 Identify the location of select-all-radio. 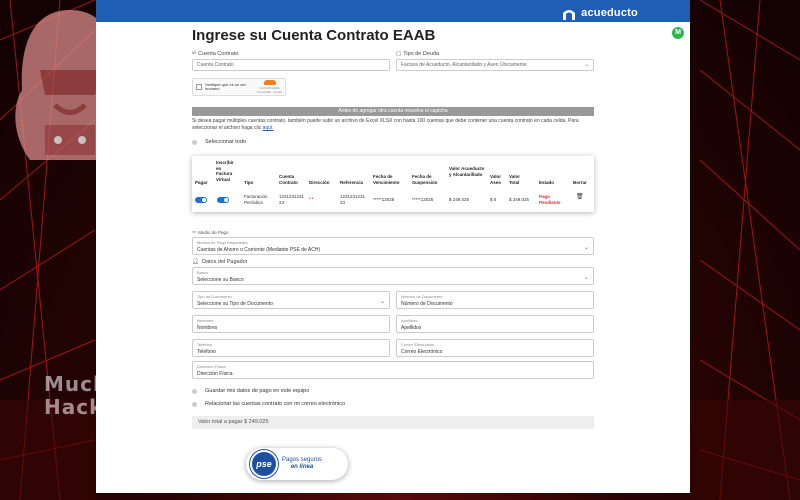
(194, 142).